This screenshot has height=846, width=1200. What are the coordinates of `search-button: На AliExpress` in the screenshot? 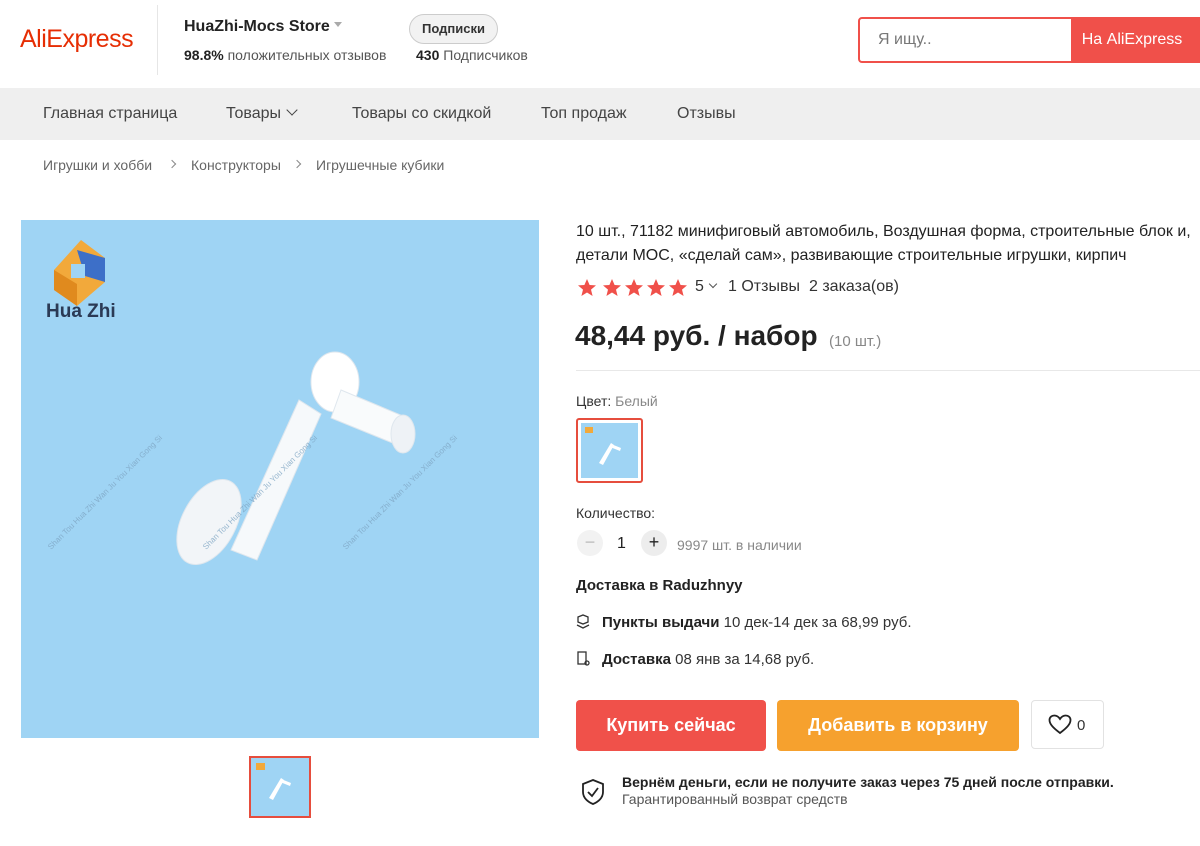 It's located at (1132, 40).